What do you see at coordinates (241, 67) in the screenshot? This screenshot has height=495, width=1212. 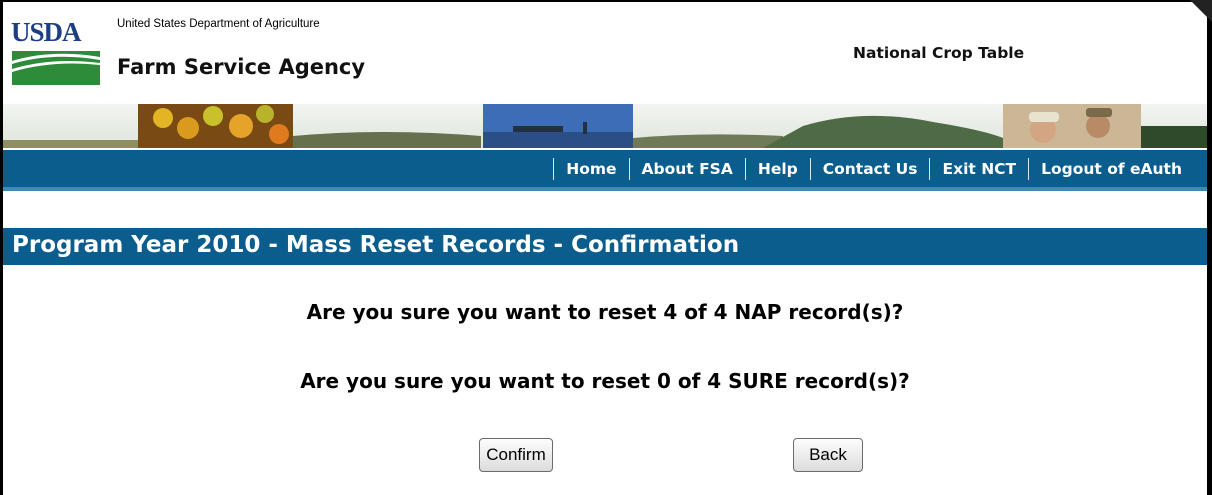 I see `agency-name: Farm Service Agency` at bounding box center [241, 67].